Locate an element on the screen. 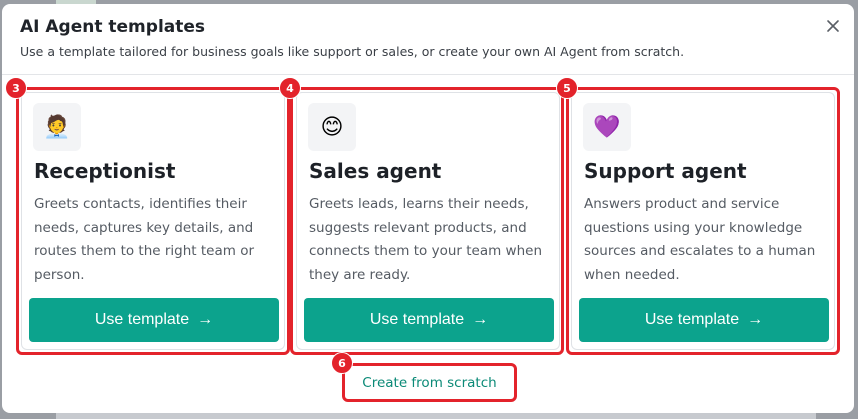 This screenshot has width=858, height=419. close-icon is located at coordinates (833, 26).